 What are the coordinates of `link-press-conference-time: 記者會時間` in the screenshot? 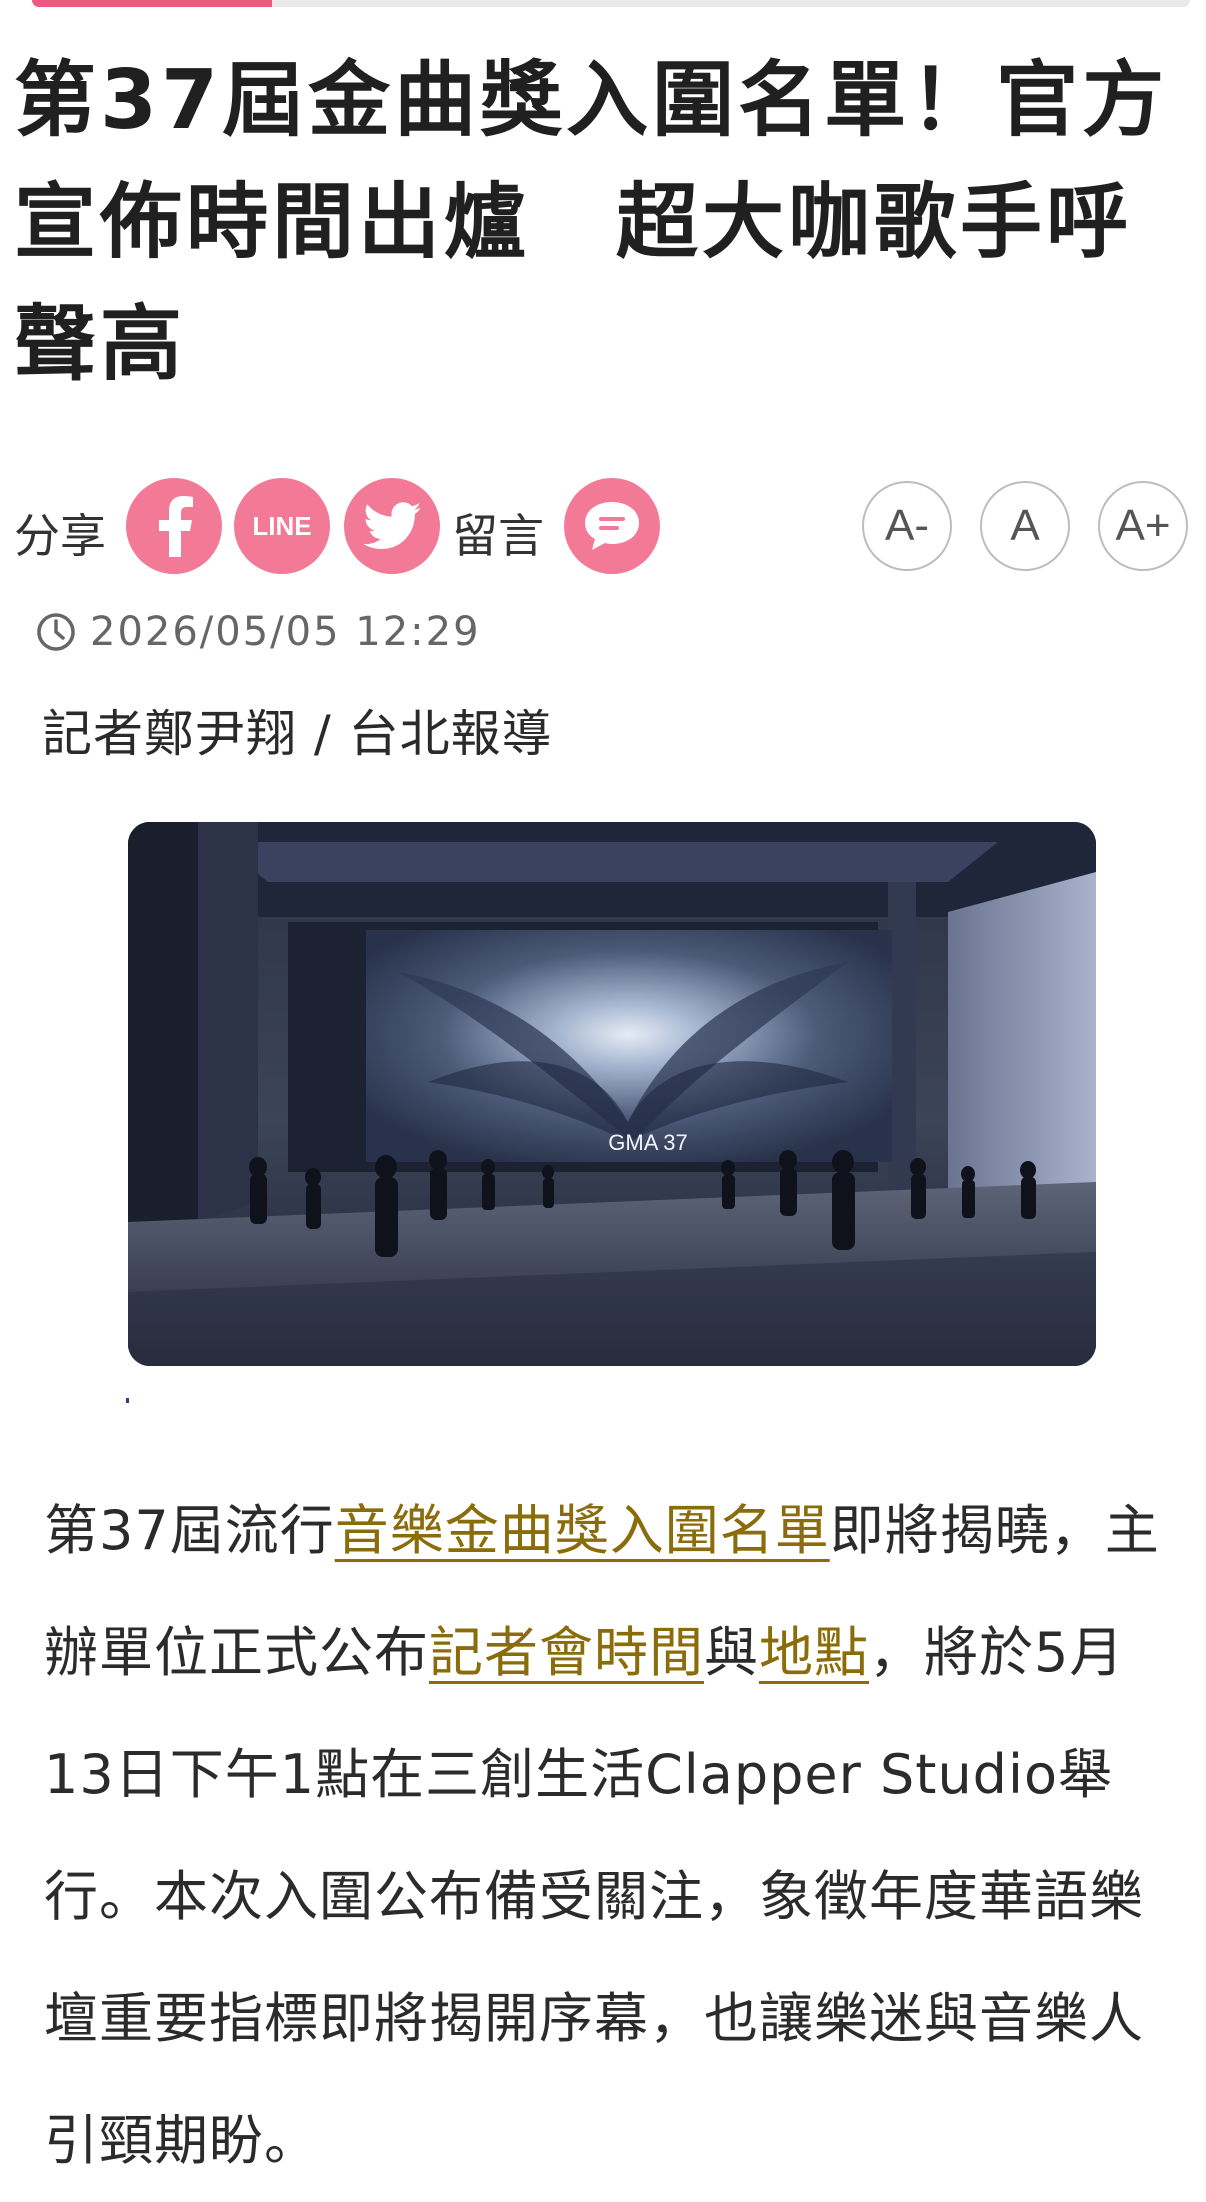 It's located at (566, 1652).